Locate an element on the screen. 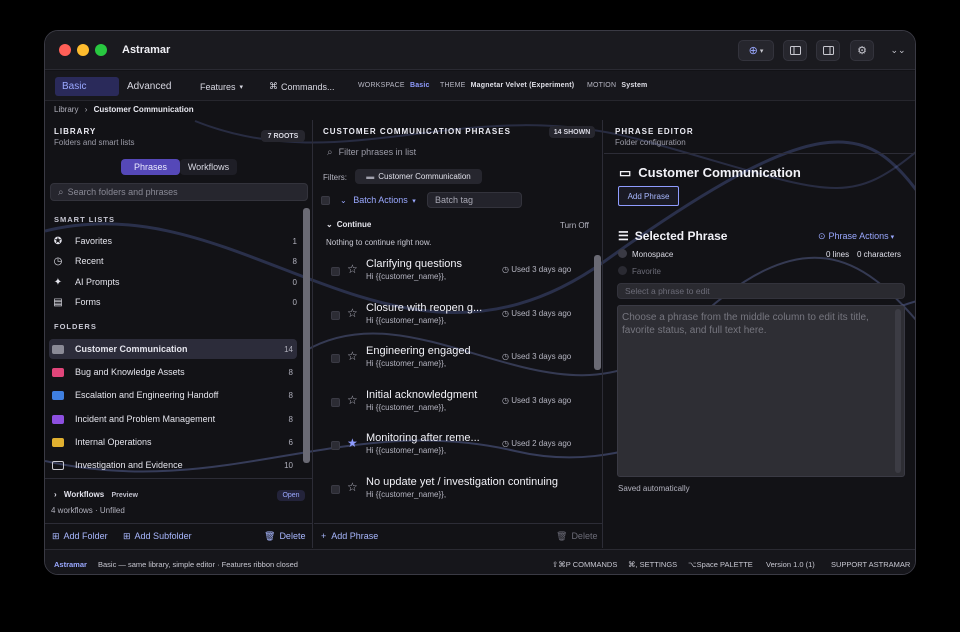  divider is located at coordinates (759, 153).